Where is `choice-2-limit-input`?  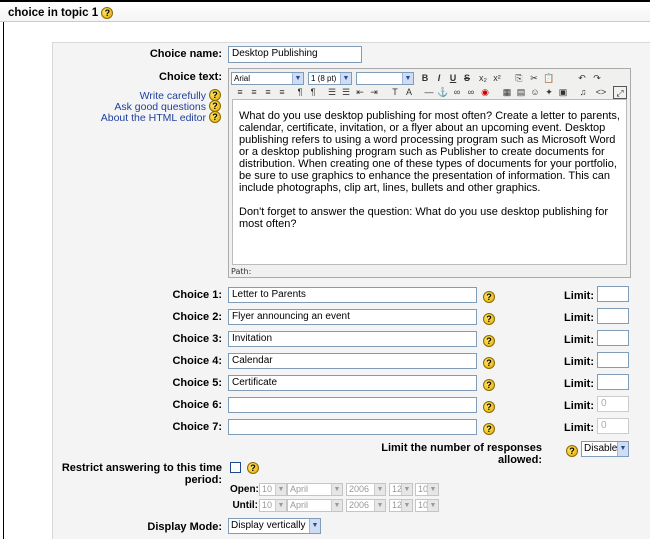 choice-2-limit-input is located at coordinates (613, 316).